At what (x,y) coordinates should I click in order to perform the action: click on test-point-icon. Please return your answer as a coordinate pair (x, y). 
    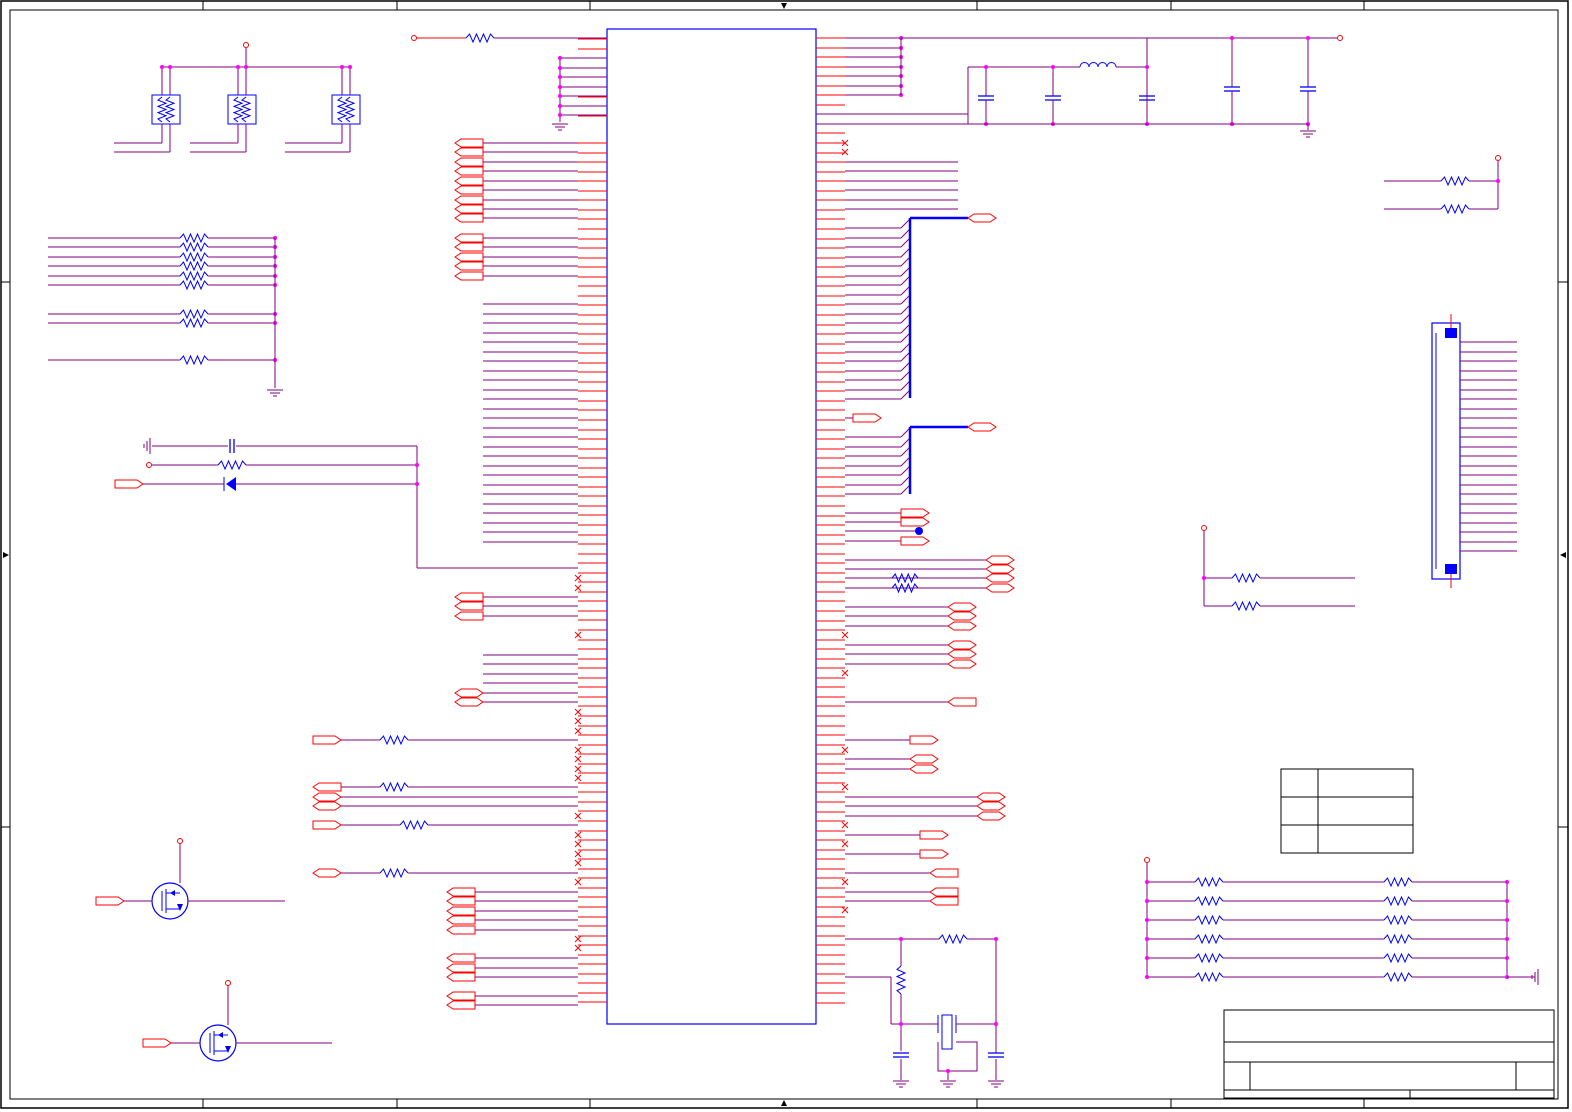
    Looking at the image, I should click on (919, 531).